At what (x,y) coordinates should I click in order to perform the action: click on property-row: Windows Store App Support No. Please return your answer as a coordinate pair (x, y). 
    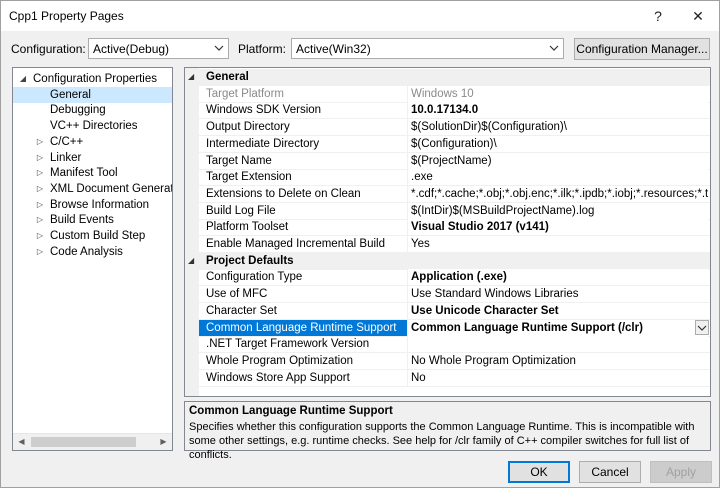
    Looking at the image, I should click on (447, 378).